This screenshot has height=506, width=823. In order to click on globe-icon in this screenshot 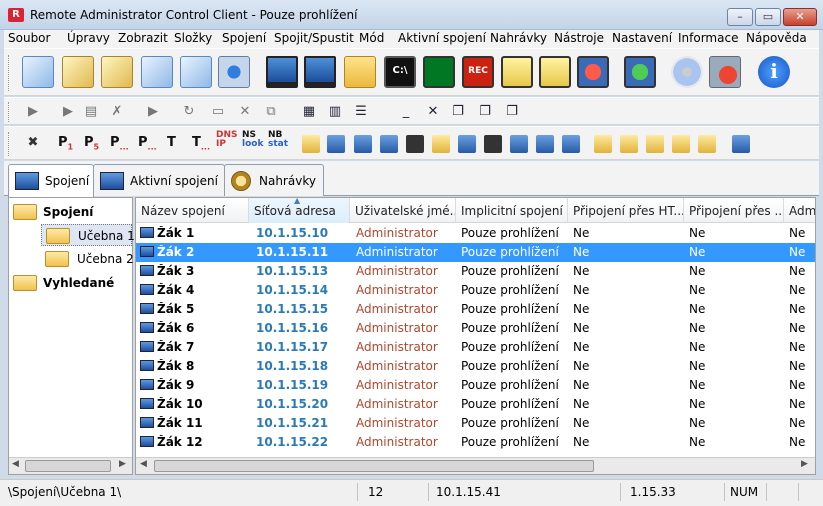, I will do `click(467, 144)`.